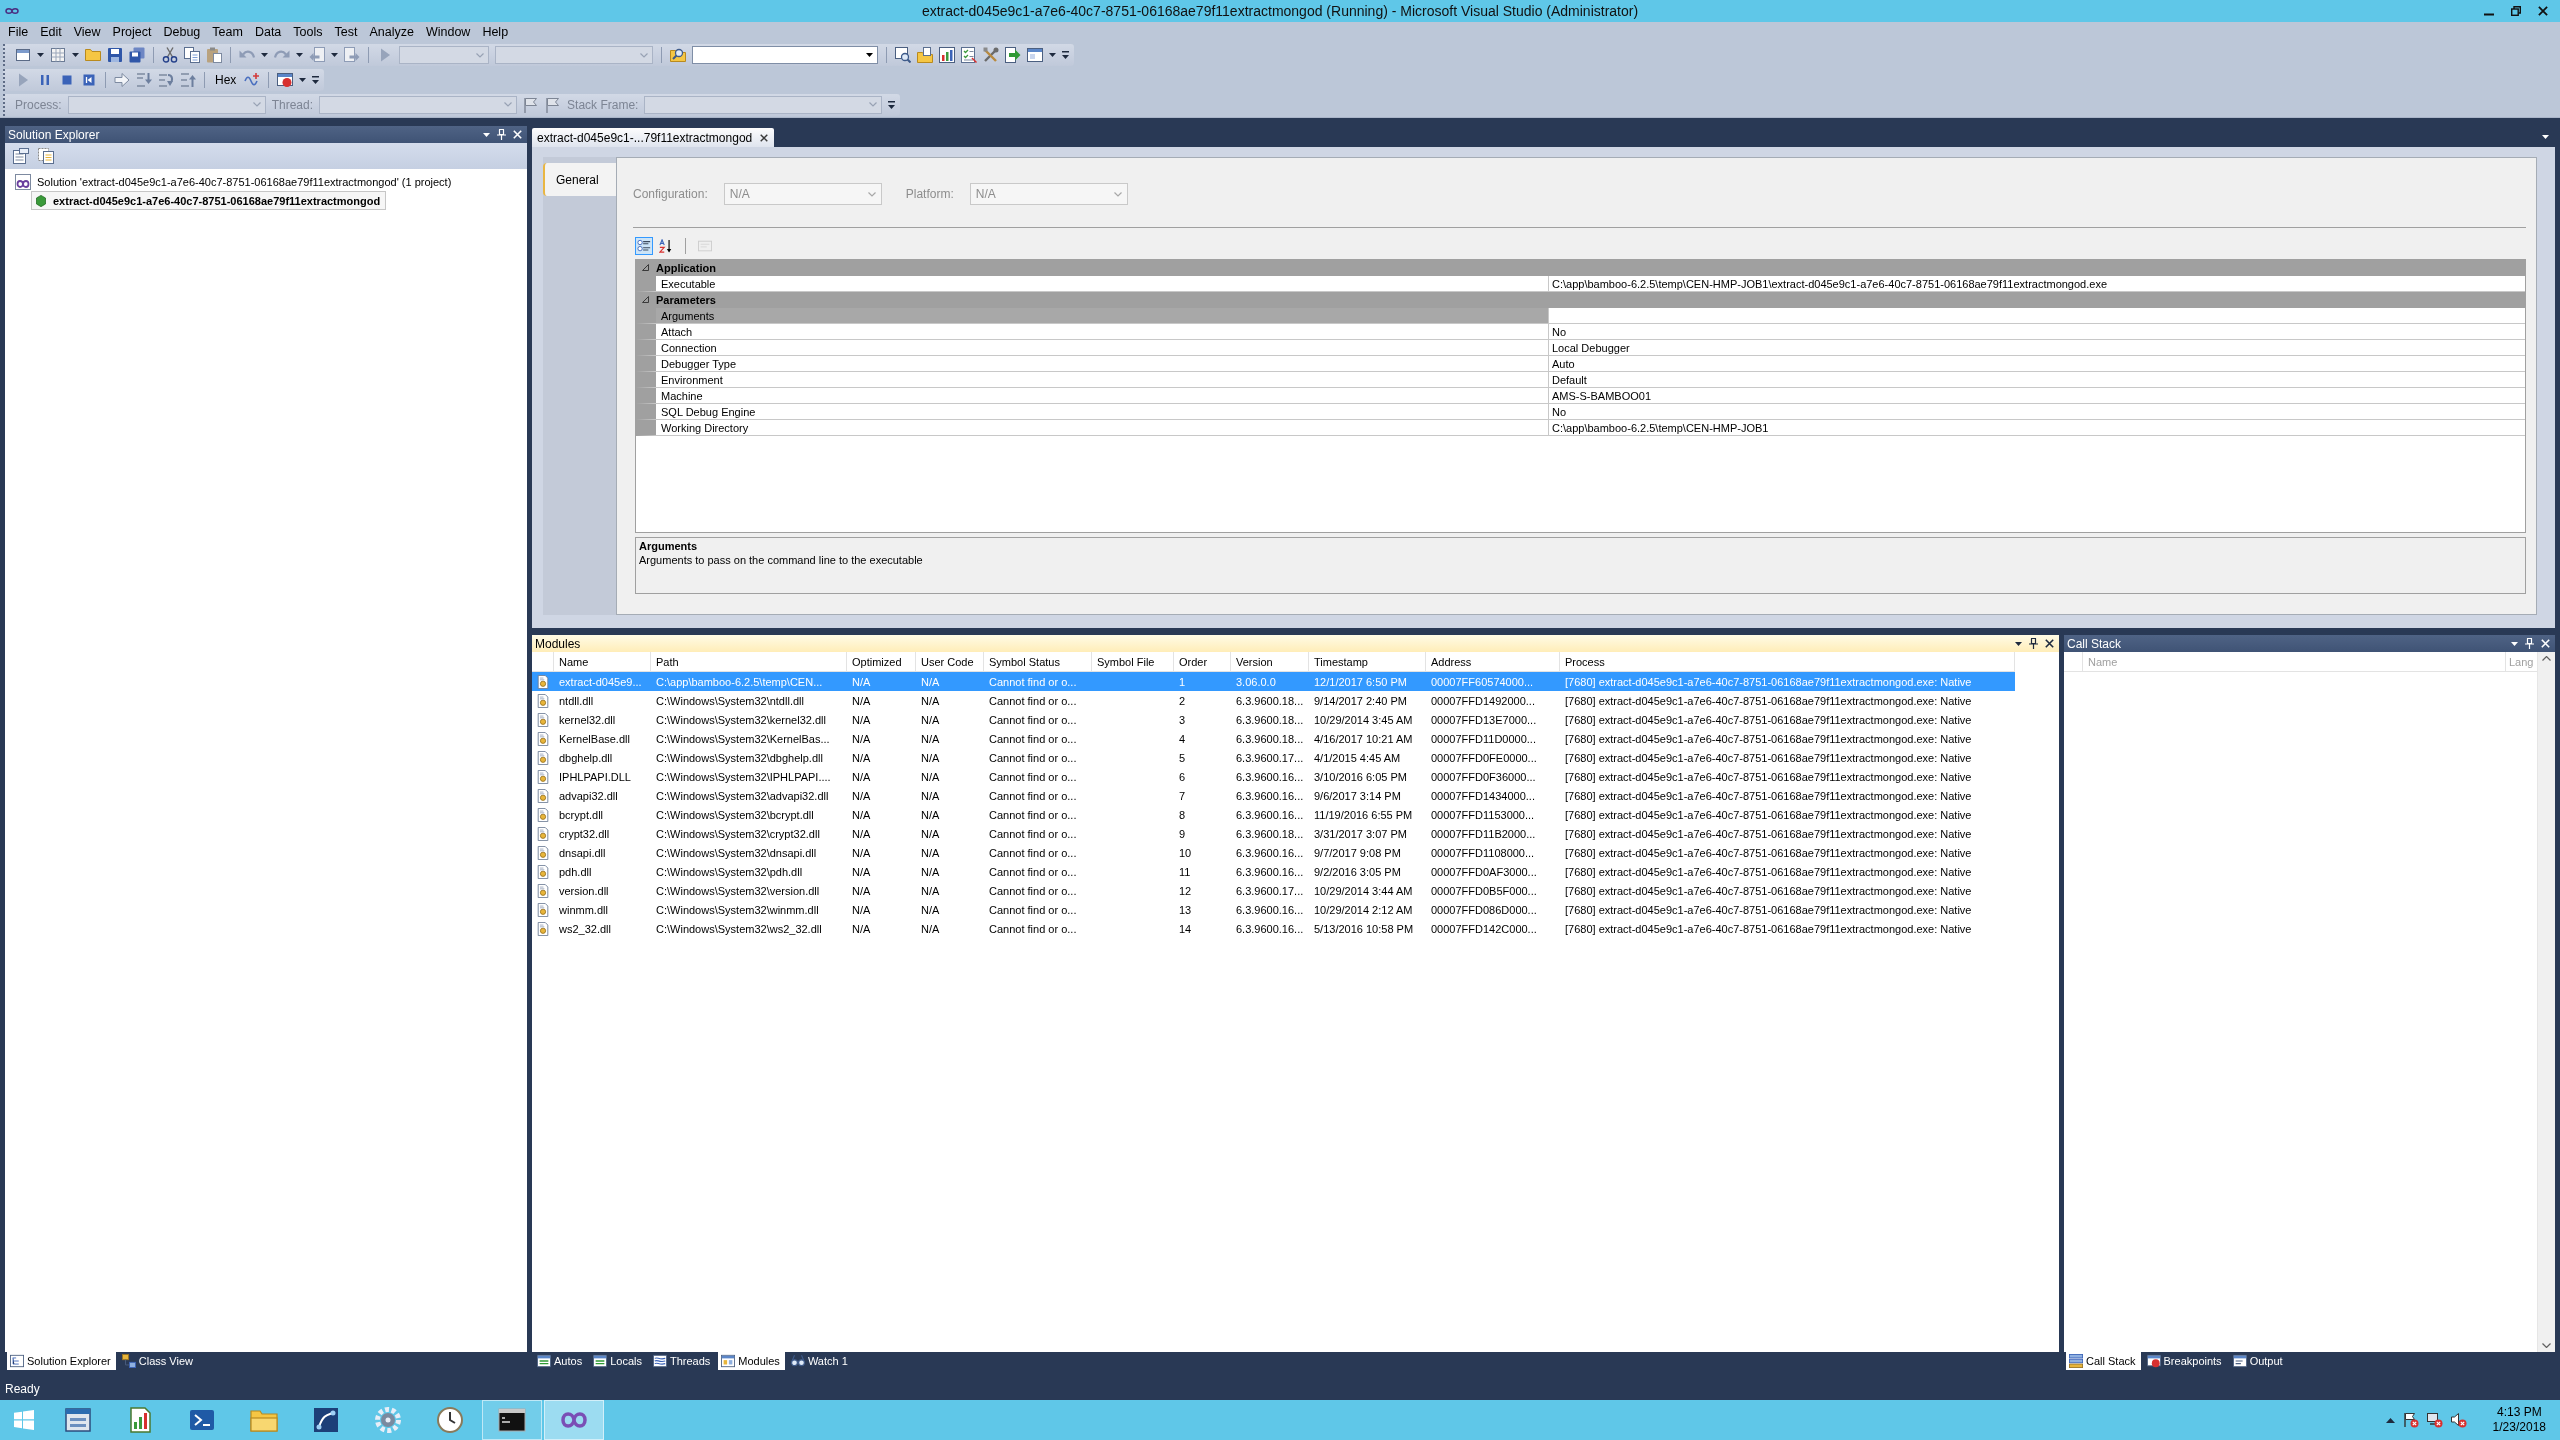 The width and height of the screenshot is (2560, 1440). Describe the element at coordinates (166, 80) in the screenshot. I see `curved-arrow-lines-icon` at that location.